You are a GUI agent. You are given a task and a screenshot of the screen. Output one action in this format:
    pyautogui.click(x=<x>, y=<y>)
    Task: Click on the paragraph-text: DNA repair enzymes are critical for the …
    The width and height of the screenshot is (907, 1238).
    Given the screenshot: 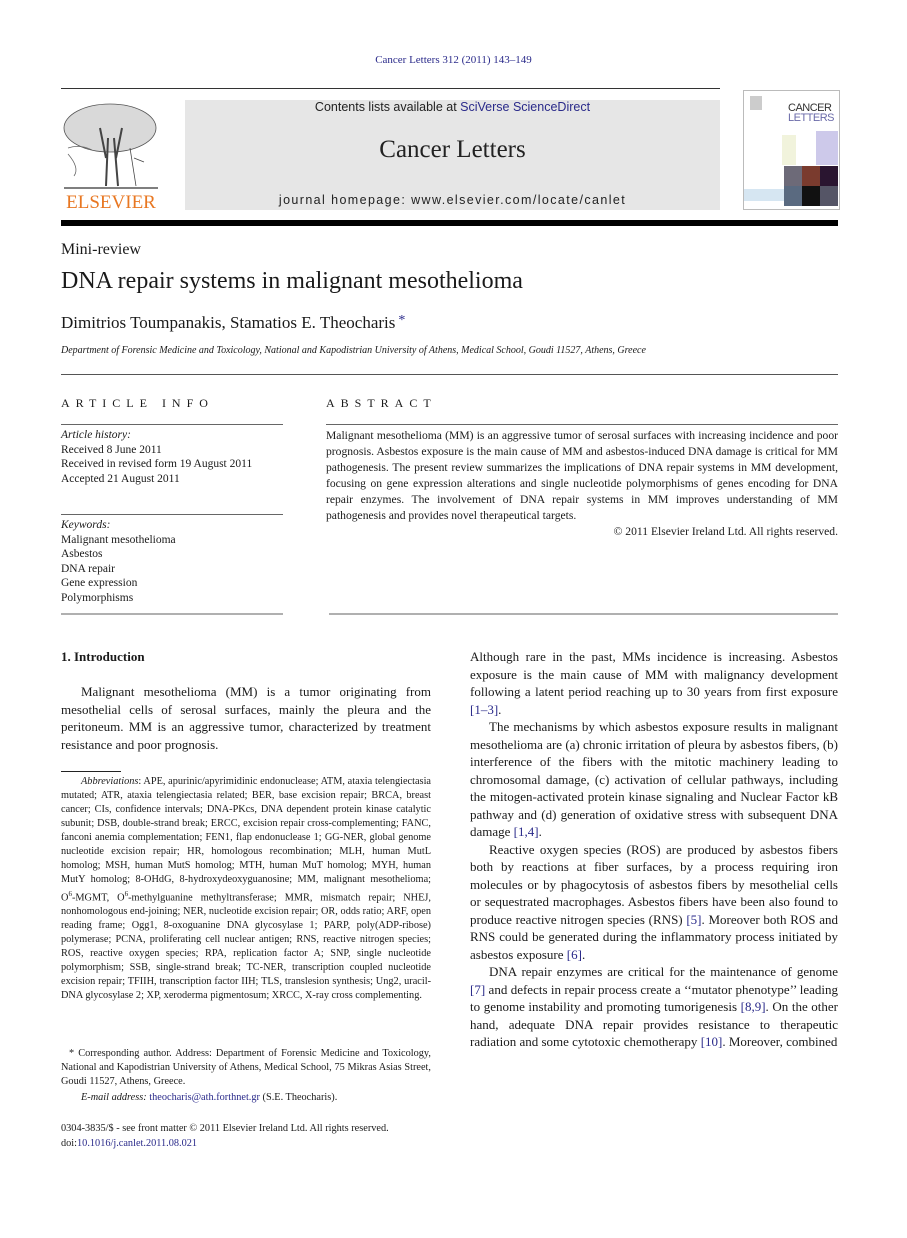 What is the action you would take?
    pyautogui.click(x=663, y=971)
    